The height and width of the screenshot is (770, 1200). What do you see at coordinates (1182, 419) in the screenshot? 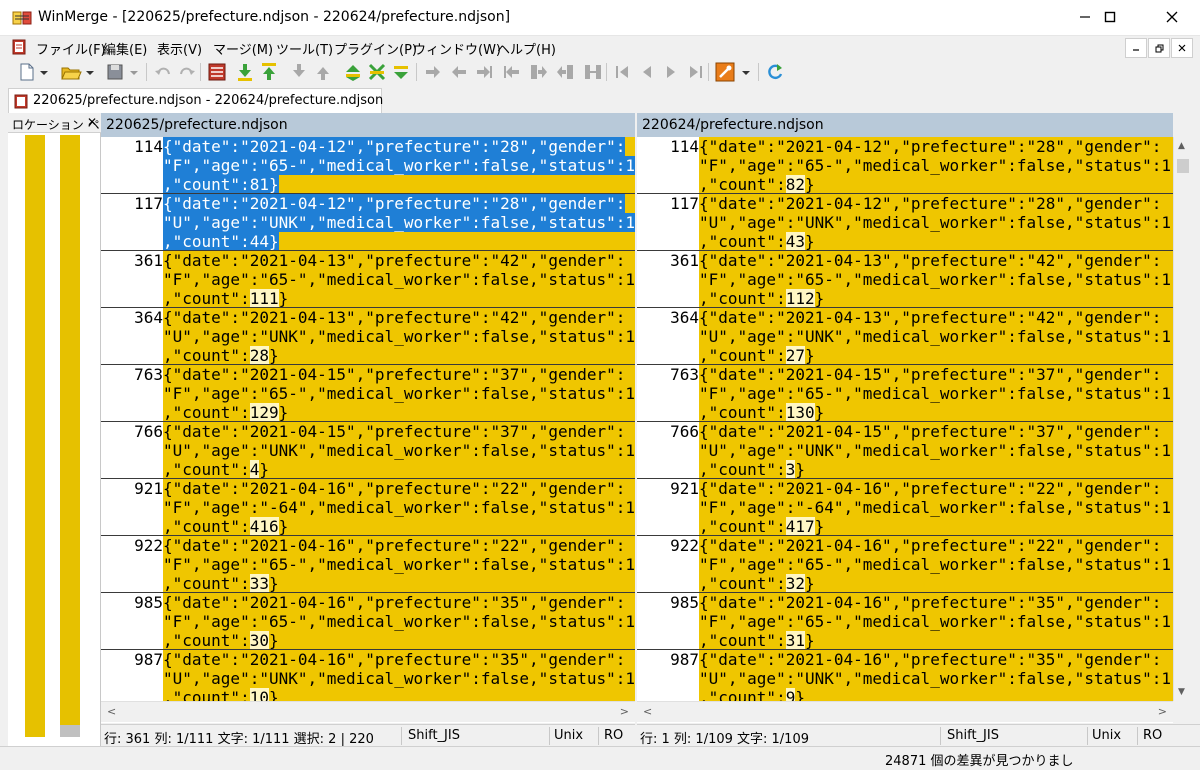
I see `vertical-scrollbar: ▲ ▼` at bounding box center [1182, 419].